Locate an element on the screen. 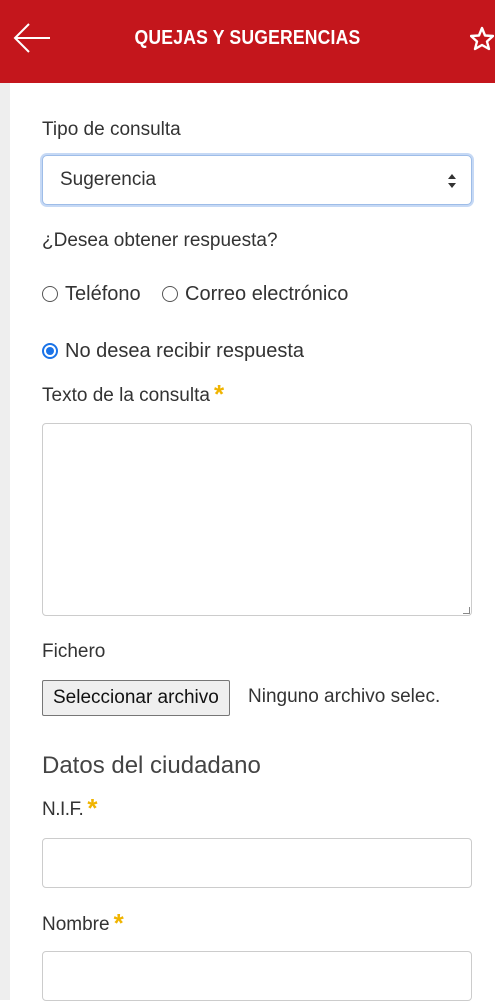  radio-telefono is located at coordinates (50, 294).